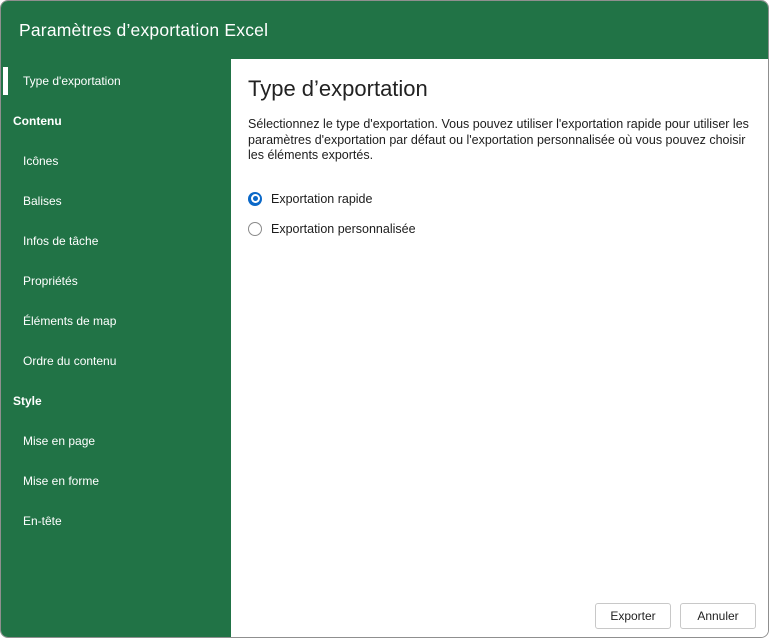 Image resolution: width=769 pixels, height=638 pixels. I want to click on radio-label: Exportation personnalisée, so click(343, 228).